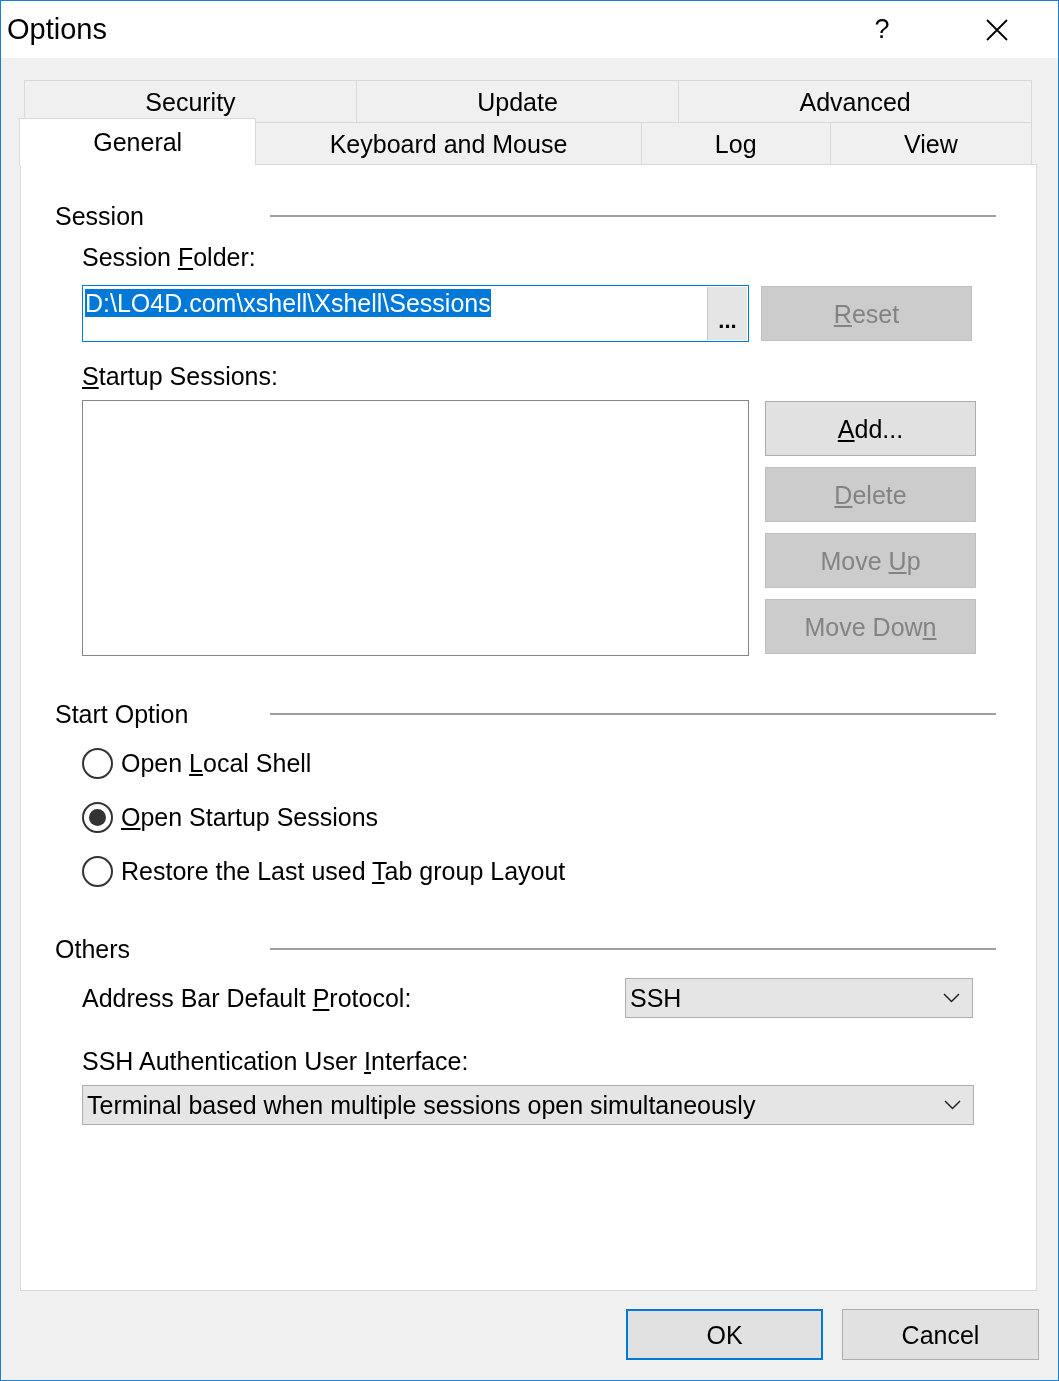 This screenshot has width=1059, height=1381. What do you see at coordinates (528, 1105) in the screenshot?
I see `dropdown: Terminal based when multiple sessions open simultaneously` at bounding box center [528, 1105].